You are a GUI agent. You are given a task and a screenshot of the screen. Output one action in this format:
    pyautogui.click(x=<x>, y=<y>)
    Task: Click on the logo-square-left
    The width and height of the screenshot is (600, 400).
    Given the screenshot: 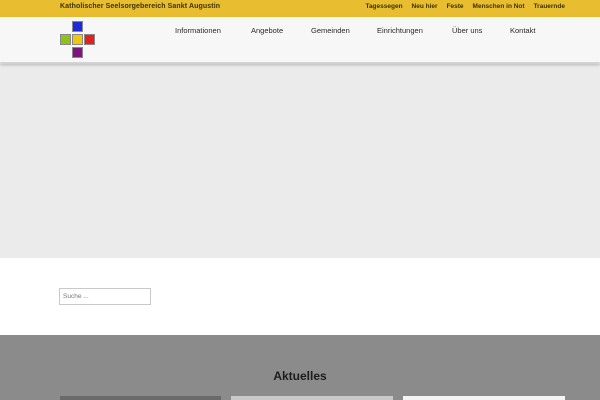 What is the action you would take?
    pyautogui.click(x=65, y=39)
    